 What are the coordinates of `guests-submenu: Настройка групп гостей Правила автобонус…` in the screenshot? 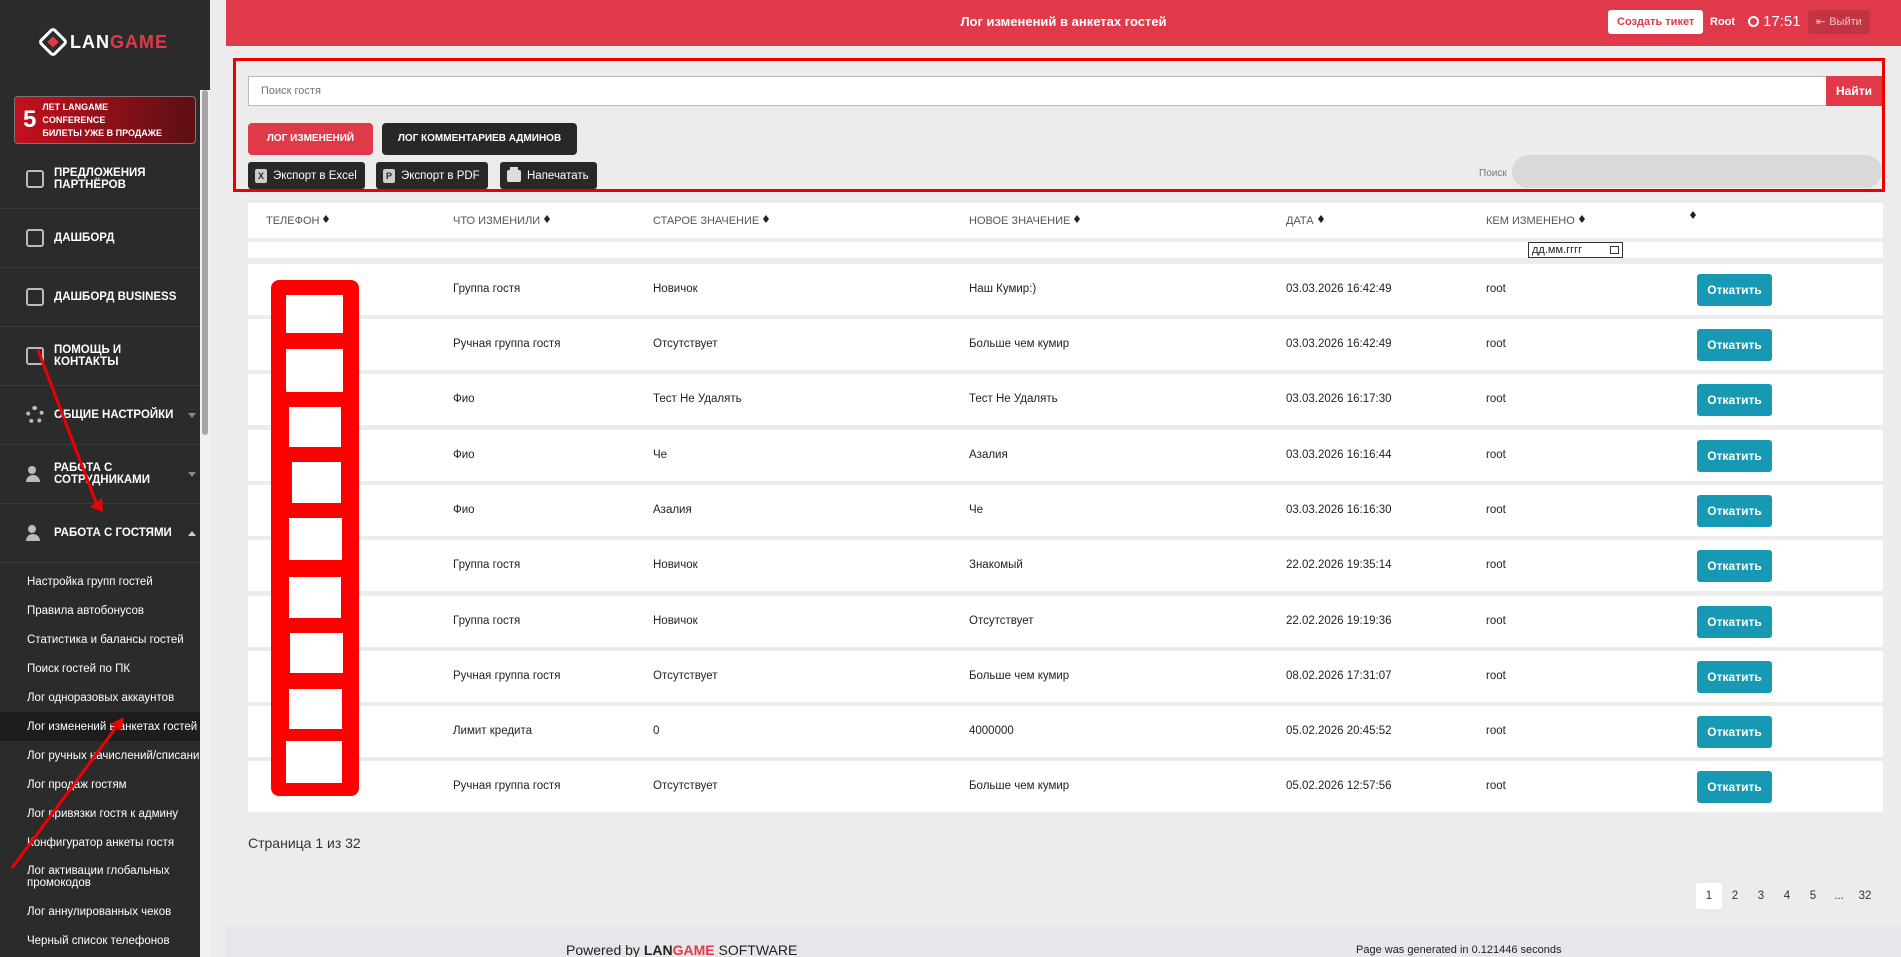 It's located at (105, 759).